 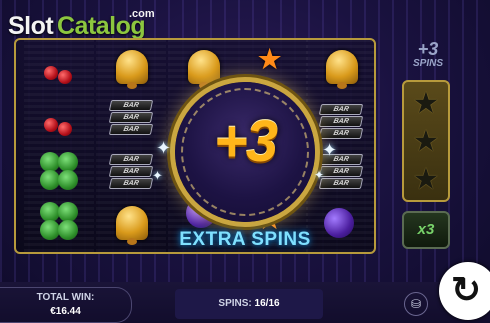 I want to click on spin-button: ↻, so click(x=464, y=291).